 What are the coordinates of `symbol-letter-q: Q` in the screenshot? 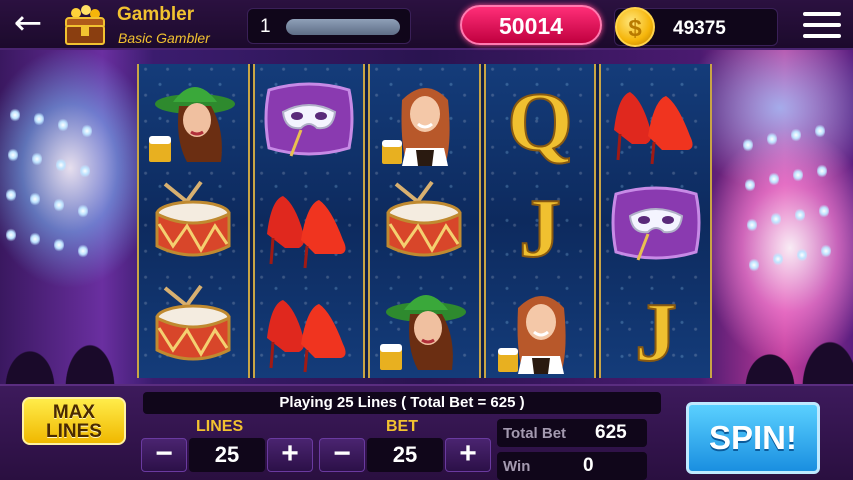 It's located at (540, 118).